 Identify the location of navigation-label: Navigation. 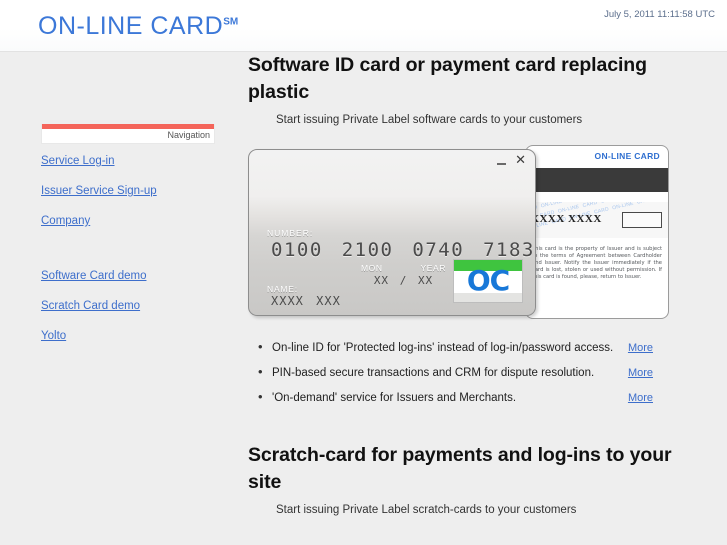
(188, 135).